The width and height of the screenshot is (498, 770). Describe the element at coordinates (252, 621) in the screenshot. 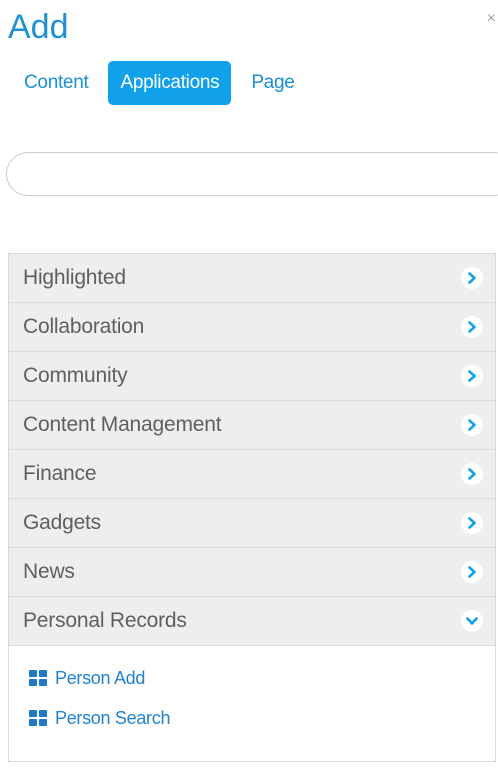

I see `category-personal-records: Personal Records` at that location.